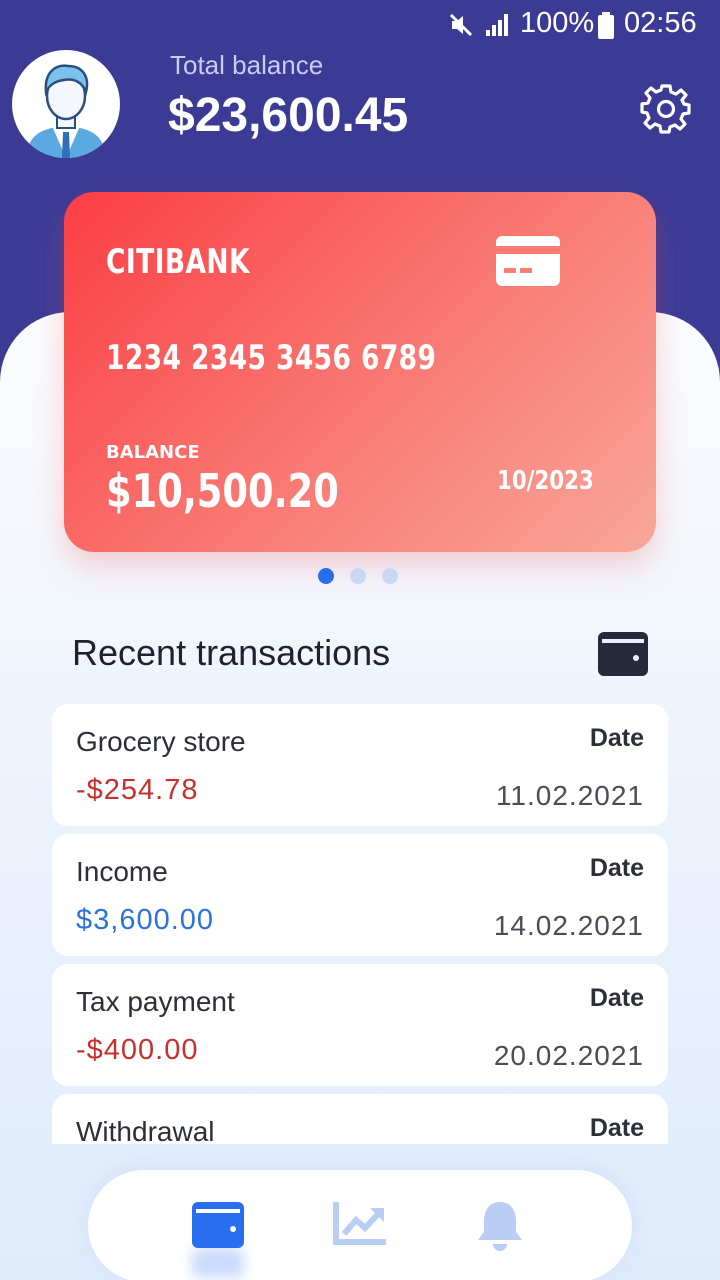 This screenshot has height=1280, width=720. I want to click on card-number: 1234 2345 3456 6789, so click(271, 358).